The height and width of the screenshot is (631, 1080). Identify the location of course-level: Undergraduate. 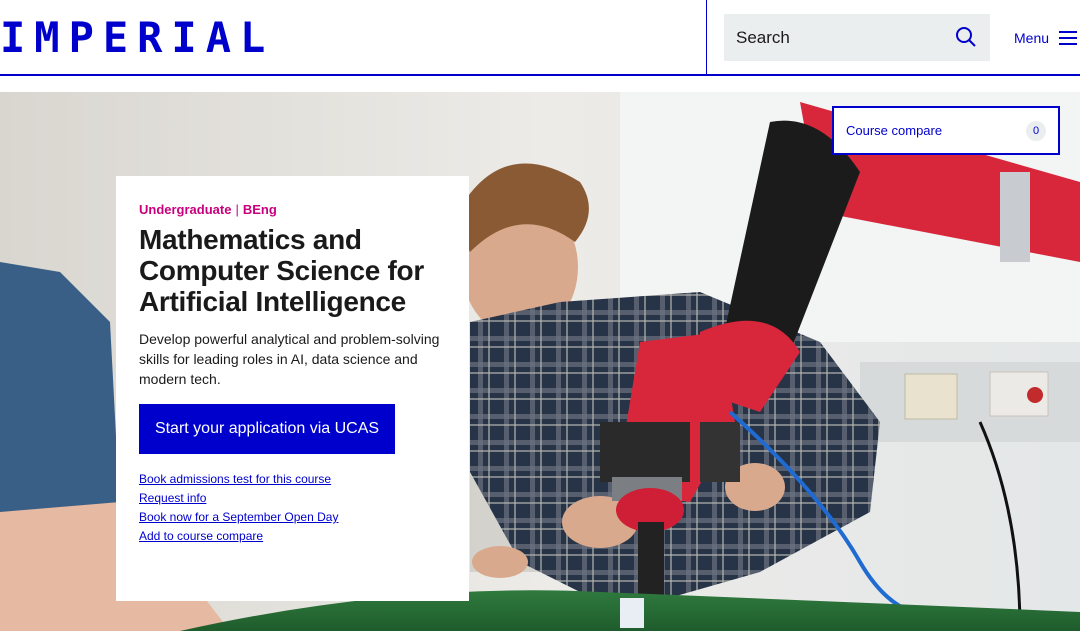
(185, 209).